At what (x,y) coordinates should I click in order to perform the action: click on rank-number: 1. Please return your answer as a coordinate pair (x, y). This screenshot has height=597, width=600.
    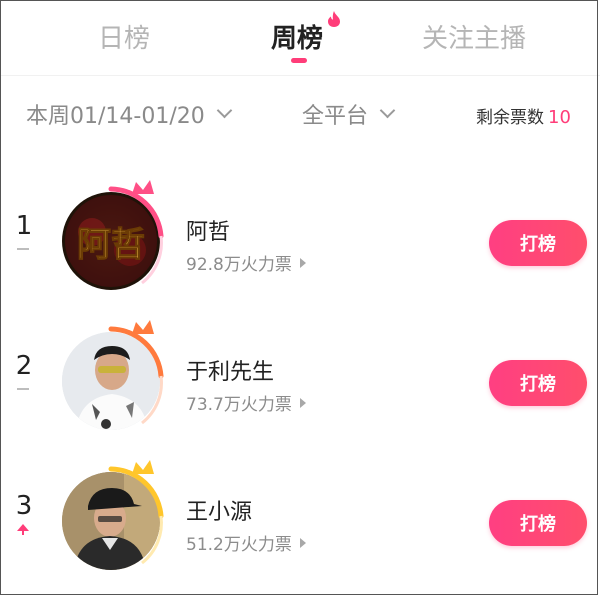
    Looking at the image, I should click on (24, 226).